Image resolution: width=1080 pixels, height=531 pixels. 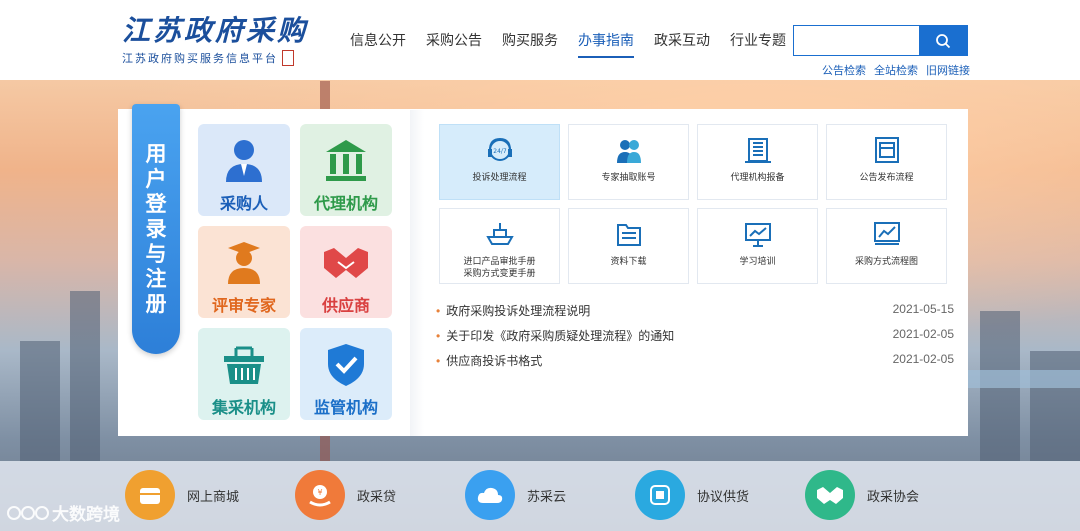 I want to click on guide-agency-filing: 代理机构报备, so click(x=757, y=162).